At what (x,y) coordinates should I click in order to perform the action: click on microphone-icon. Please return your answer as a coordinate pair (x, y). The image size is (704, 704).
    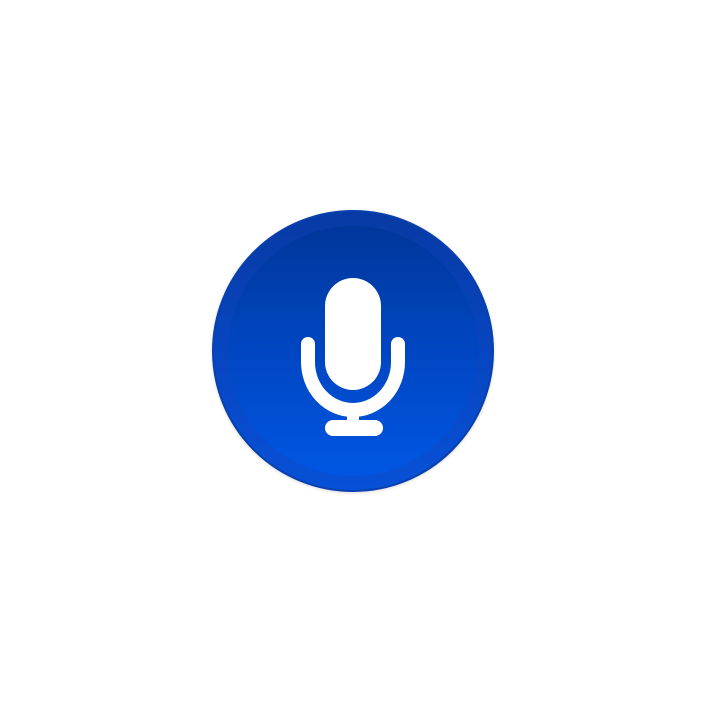
    Looking at the image, I should click on (353, 357).